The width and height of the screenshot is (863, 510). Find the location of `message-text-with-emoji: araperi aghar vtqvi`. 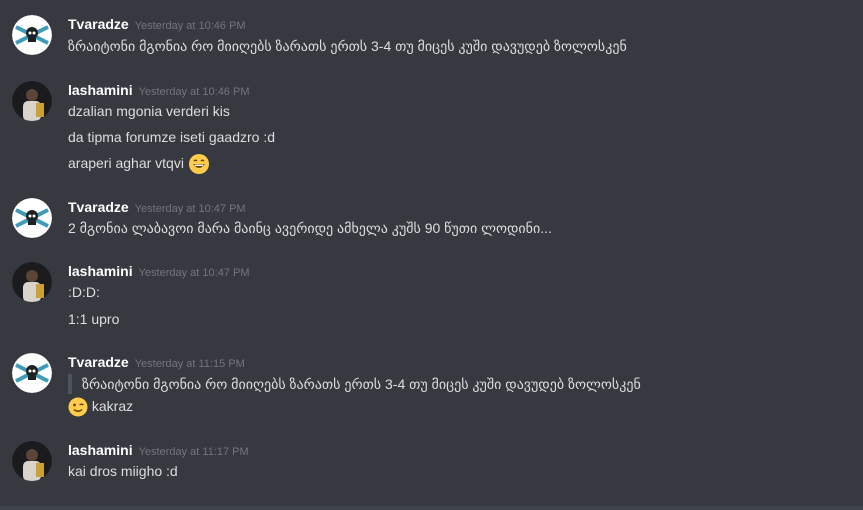

message-text-with-emoji: araperi aghar vtqvi is located at coordinates (139, 164).